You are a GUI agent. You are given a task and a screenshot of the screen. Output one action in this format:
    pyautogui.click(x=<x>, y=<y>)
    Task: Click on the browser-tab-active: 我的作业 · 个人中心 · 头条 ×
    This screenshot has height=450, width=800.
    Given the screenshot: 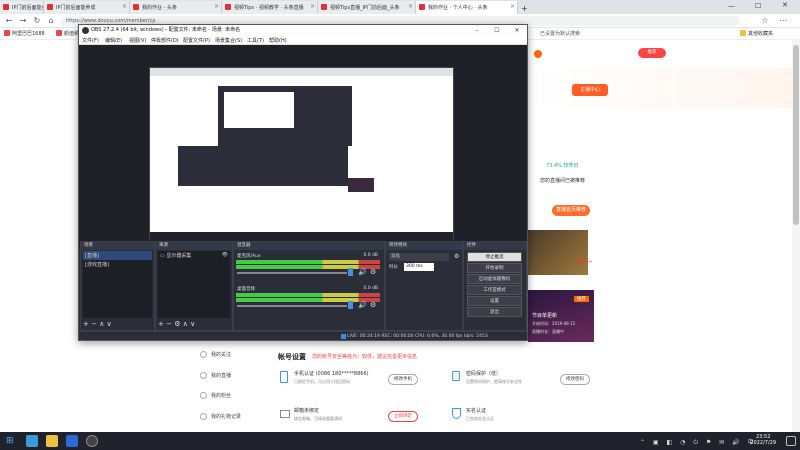 What is the action you would take?
    pyautogui.click(x=467, y=7)
    